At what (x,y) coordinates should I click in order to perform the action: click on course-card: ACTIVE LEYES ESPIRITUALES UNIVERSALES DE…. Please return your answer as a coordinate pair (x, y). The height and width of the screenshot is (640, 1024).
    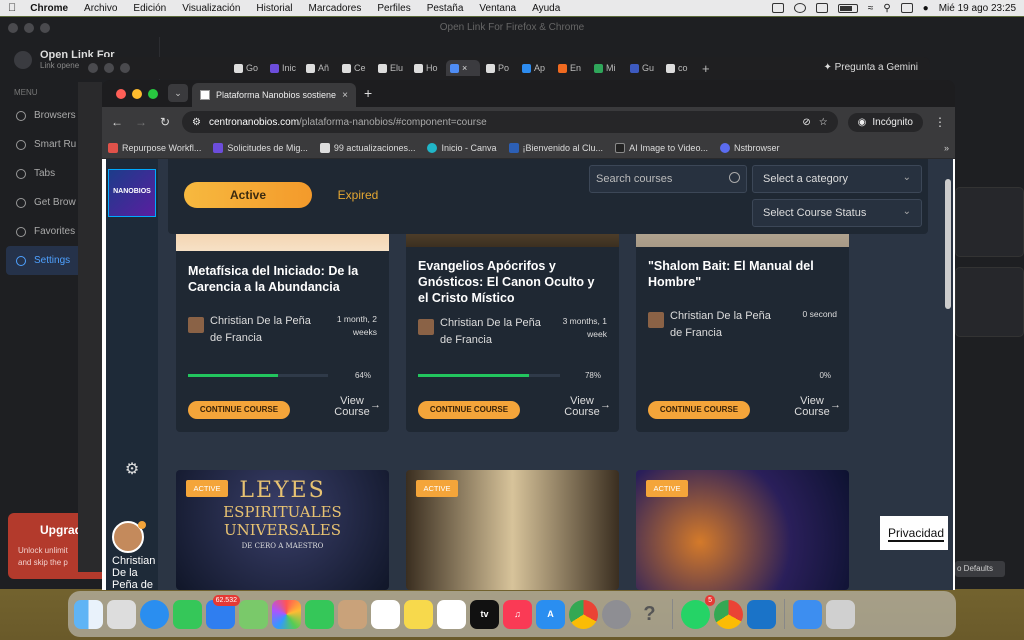
    Looking at the image, I should click on (282, 530).